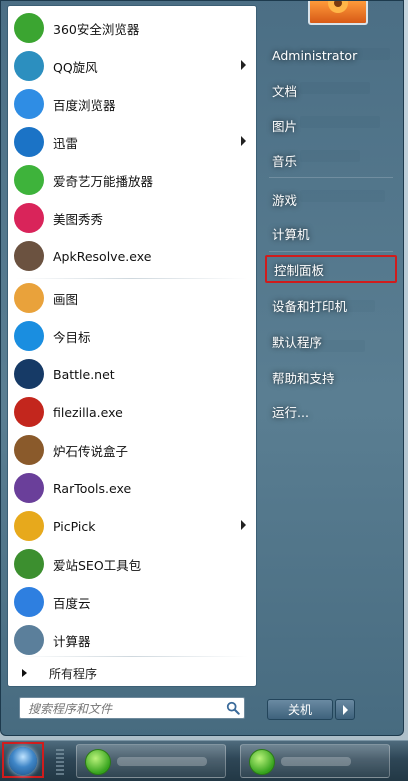 This screenshot has height=781, width=408. I want to click on windows-orb-icon, so click(23, 761).